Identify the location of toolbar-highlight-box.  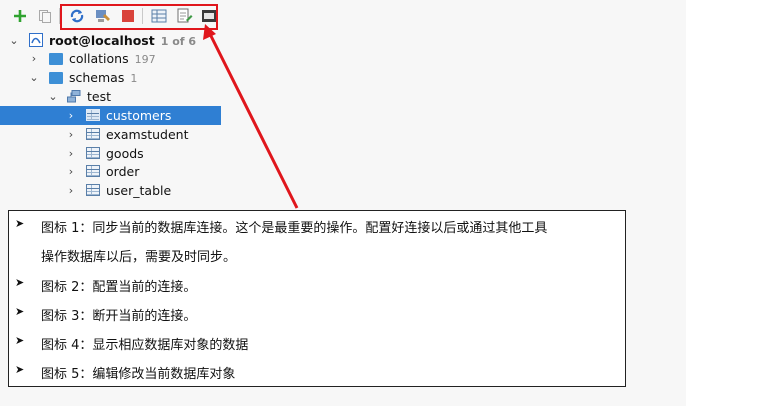
(139, 17).